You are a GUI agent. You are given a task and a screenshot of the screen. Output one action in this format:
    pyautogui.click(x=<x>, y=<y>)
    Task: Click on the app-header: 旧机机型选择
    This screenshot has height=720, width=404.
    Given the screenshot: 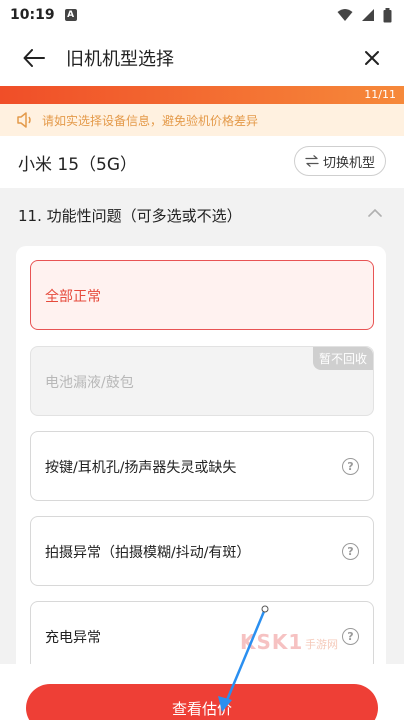 What is the action you would take?
    pyautogui.click(x=202, y=58)
    